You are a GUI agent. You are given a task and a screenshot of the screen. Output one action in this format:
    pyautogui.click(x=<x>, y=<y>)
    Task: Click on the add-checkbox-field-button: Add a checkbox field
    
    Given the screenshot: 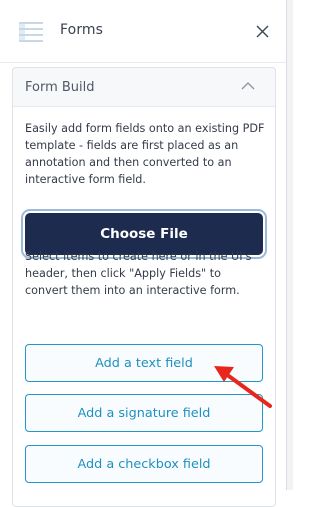 What is the action you would take?
    pyautogui.click(x=144, y=464)
    